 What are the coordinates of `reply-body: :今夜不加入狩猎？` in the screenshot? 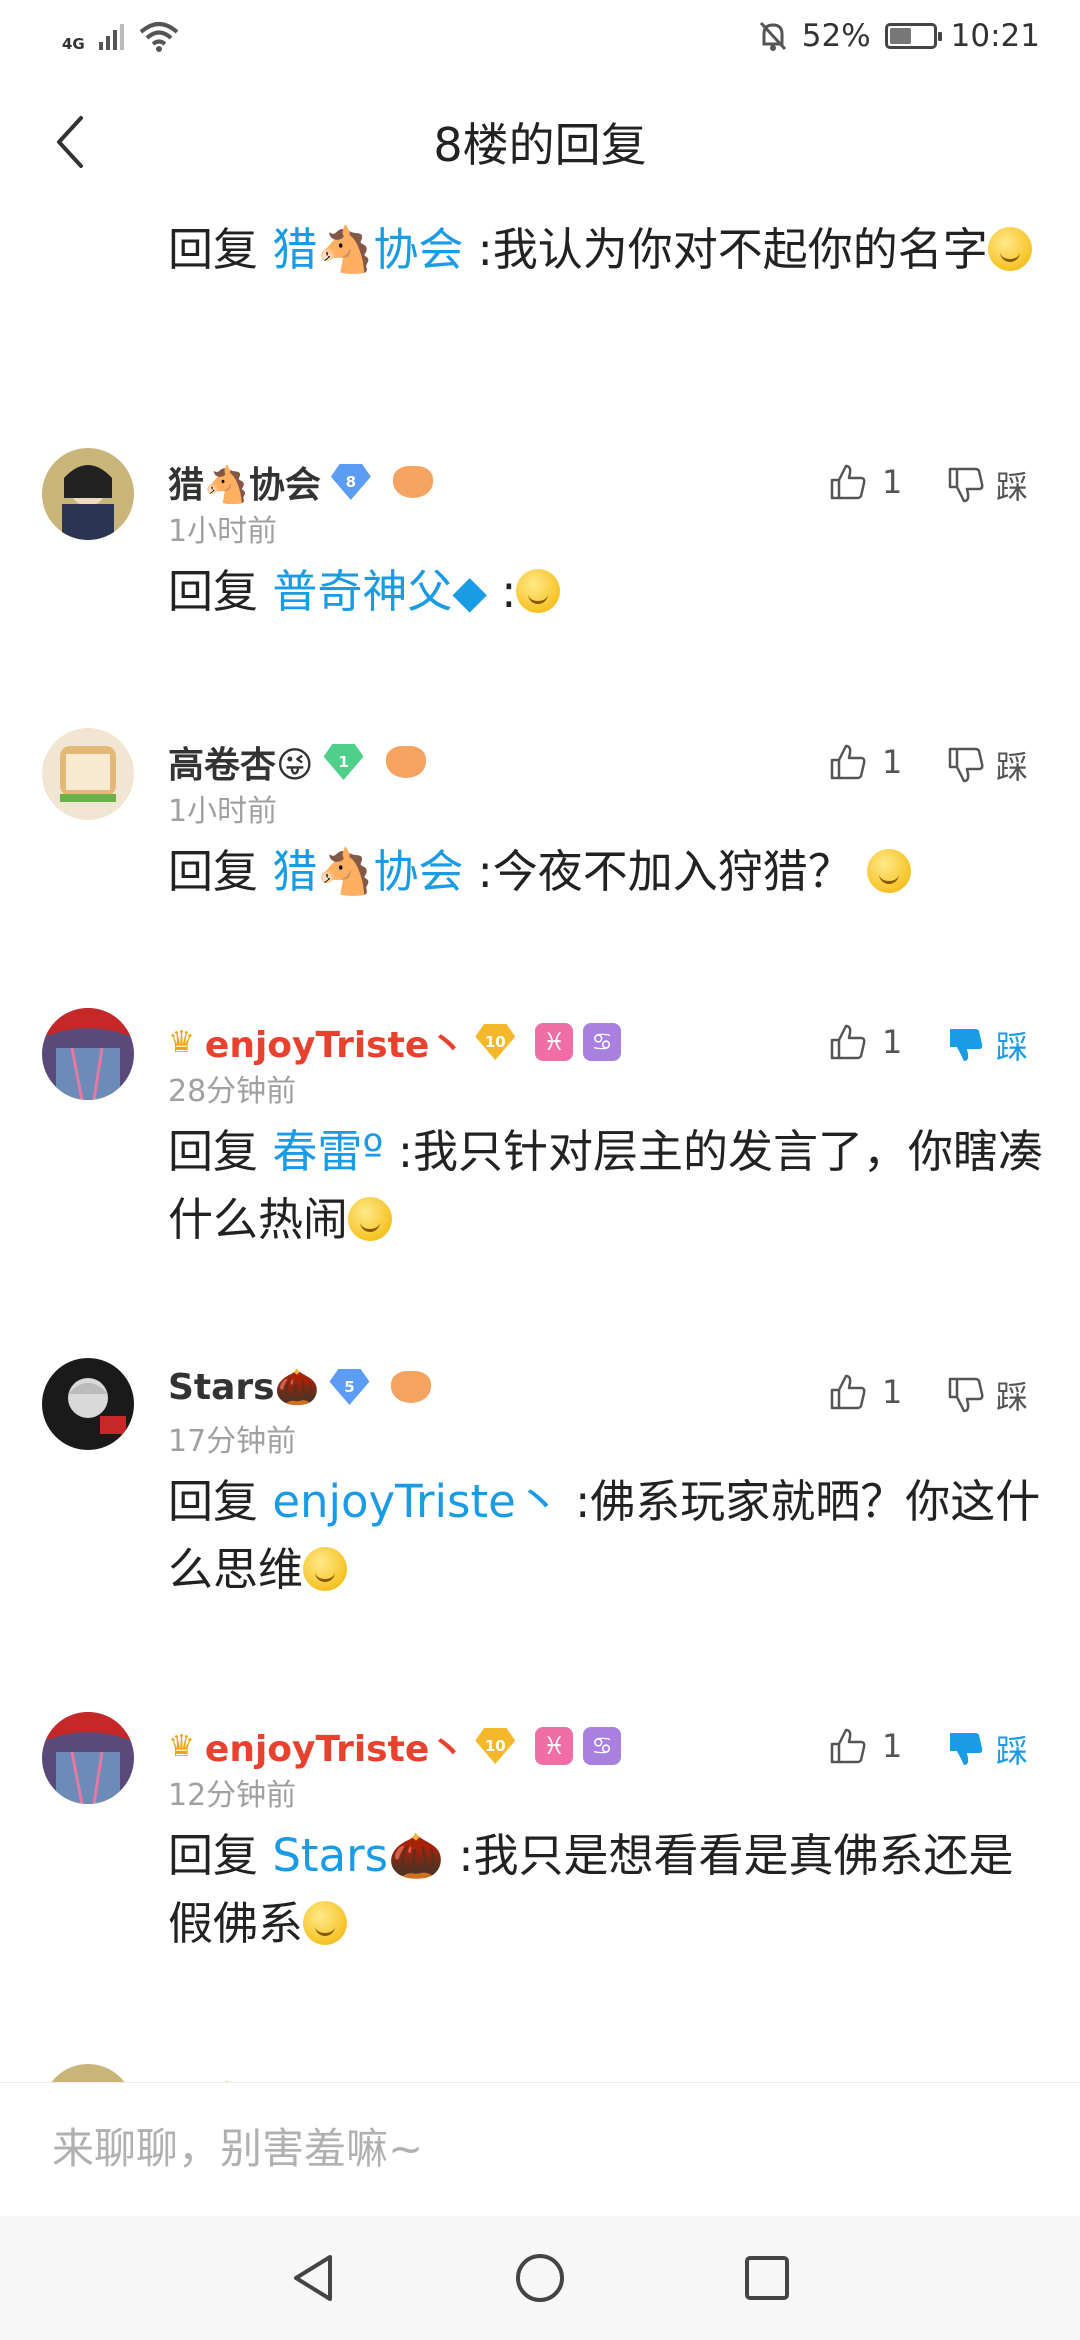 It's located at (658, 871).